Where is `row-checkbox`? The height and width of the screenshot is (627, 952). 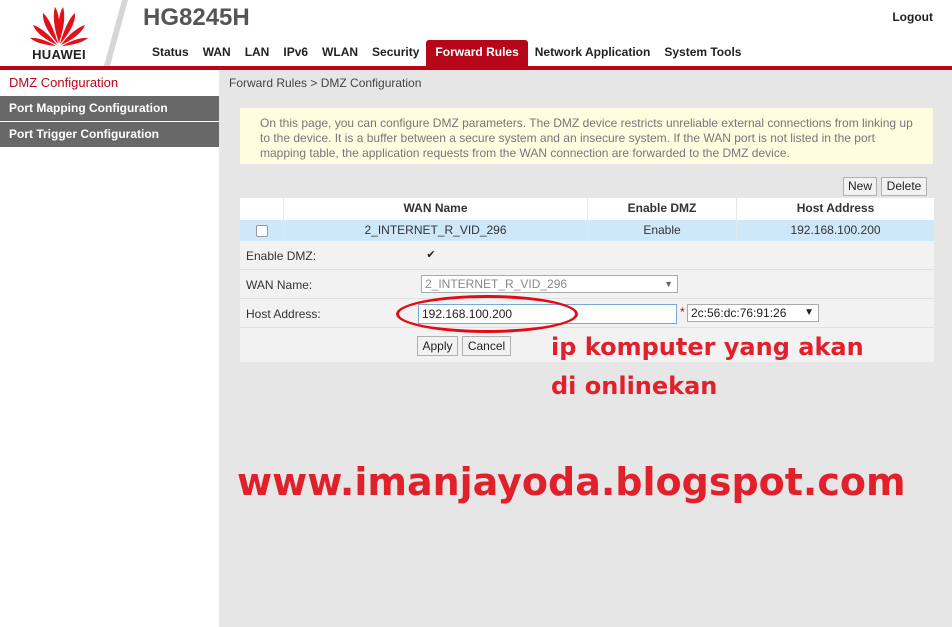
row-checkbox is located at coordinates (261, 230).